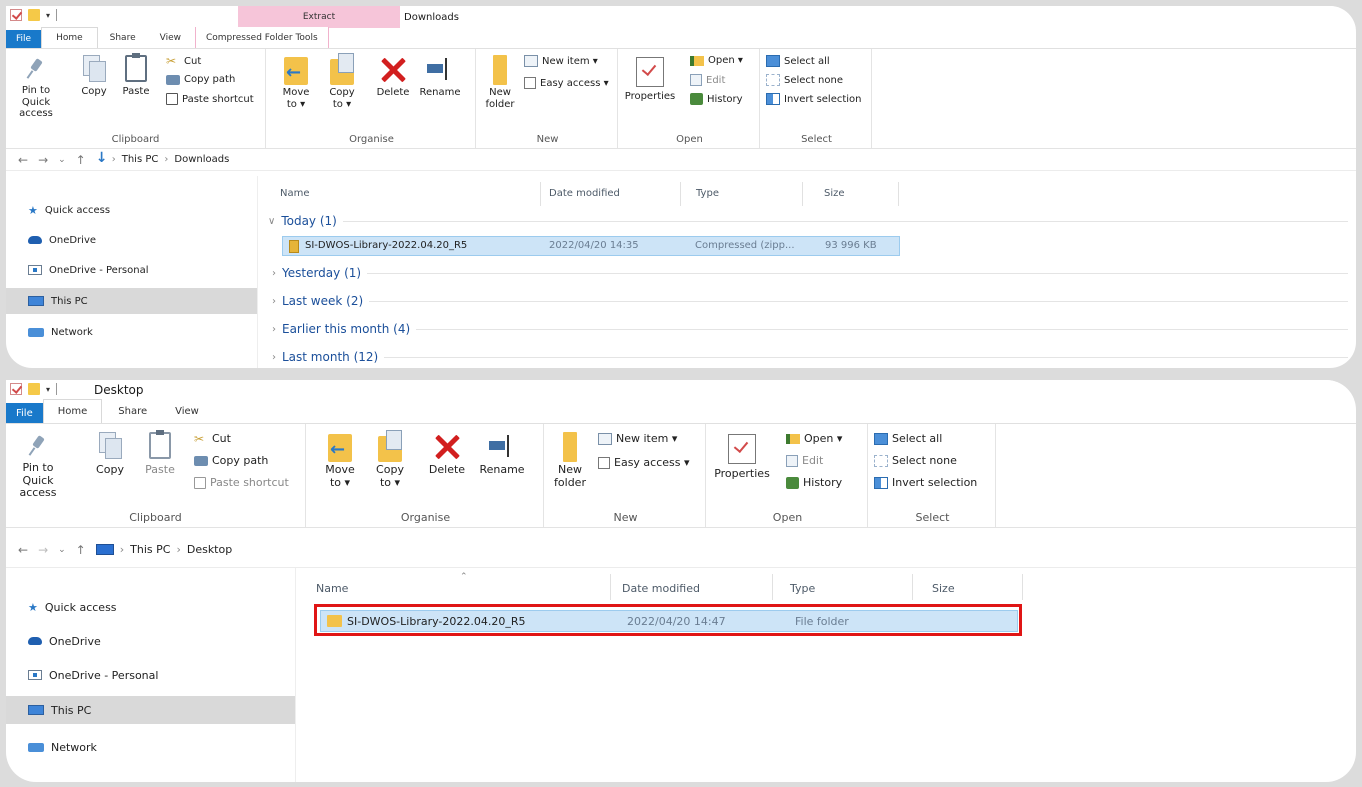 This screenshot has width=1362, height=787. What do you see at coordinates (808, 221) in the screenshot?
I see `group-header-today: ∨ Today (1)` at bounding box center [808, 221].